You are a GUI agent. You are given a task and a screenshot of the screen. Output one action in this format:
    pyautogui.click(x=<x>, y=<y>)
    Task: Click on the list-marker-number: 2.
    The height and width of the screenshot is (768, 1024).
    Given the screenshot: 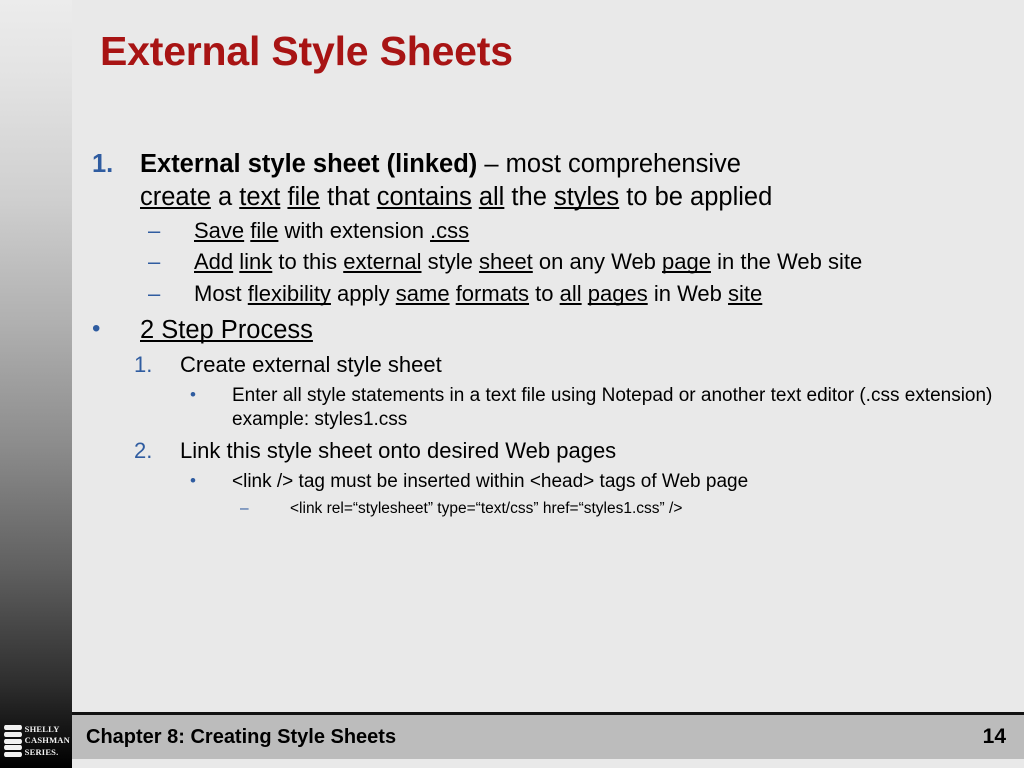 What is the action you would take?
    pyautogui.click(x=143, y=451)
    